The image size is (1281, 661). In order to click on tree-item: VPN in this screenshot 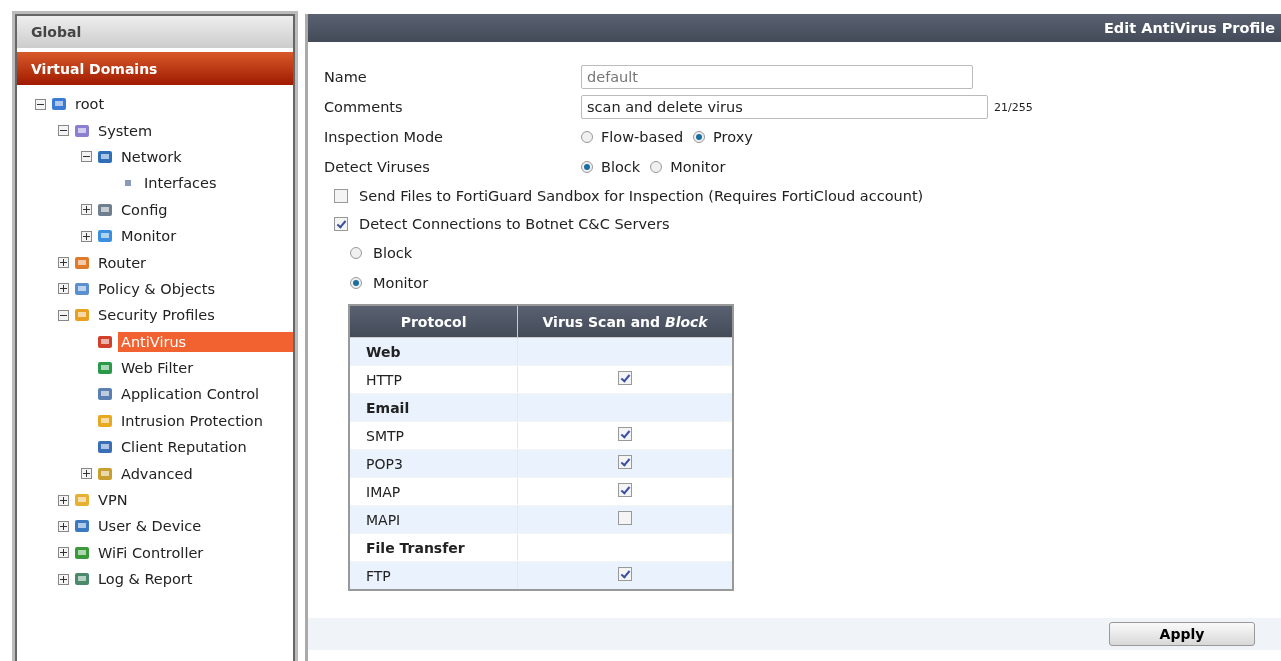, I will do `click(113, 500)`.